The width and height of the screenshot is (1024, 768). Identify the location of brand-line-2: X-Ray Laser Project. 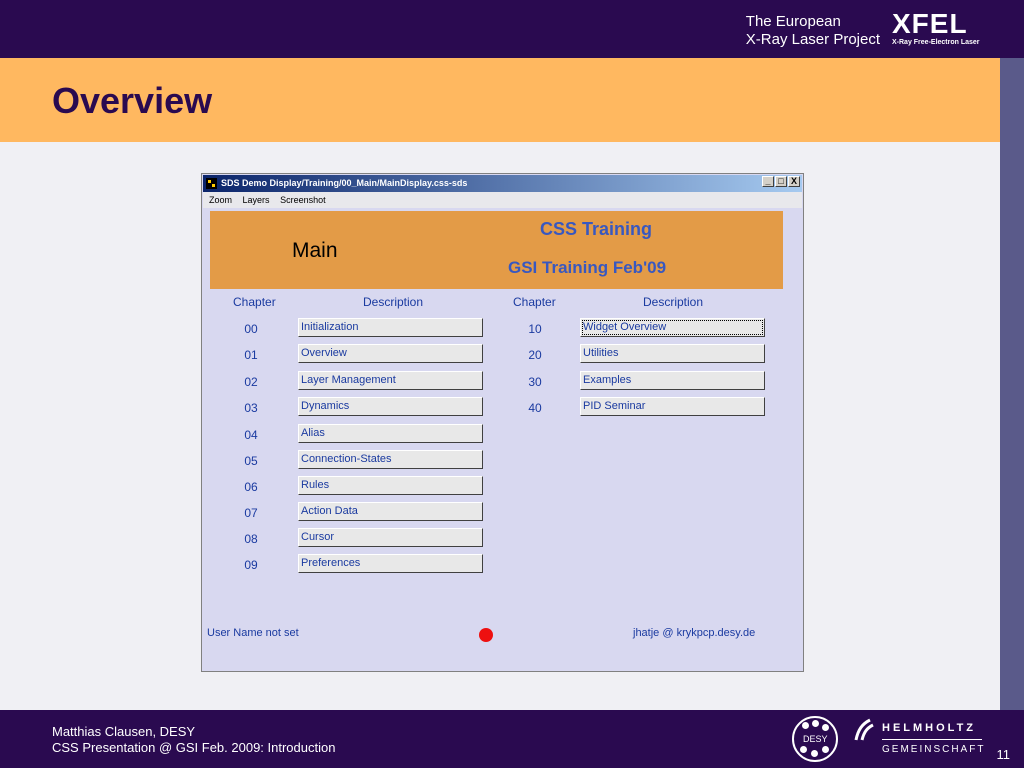
(812, 39).